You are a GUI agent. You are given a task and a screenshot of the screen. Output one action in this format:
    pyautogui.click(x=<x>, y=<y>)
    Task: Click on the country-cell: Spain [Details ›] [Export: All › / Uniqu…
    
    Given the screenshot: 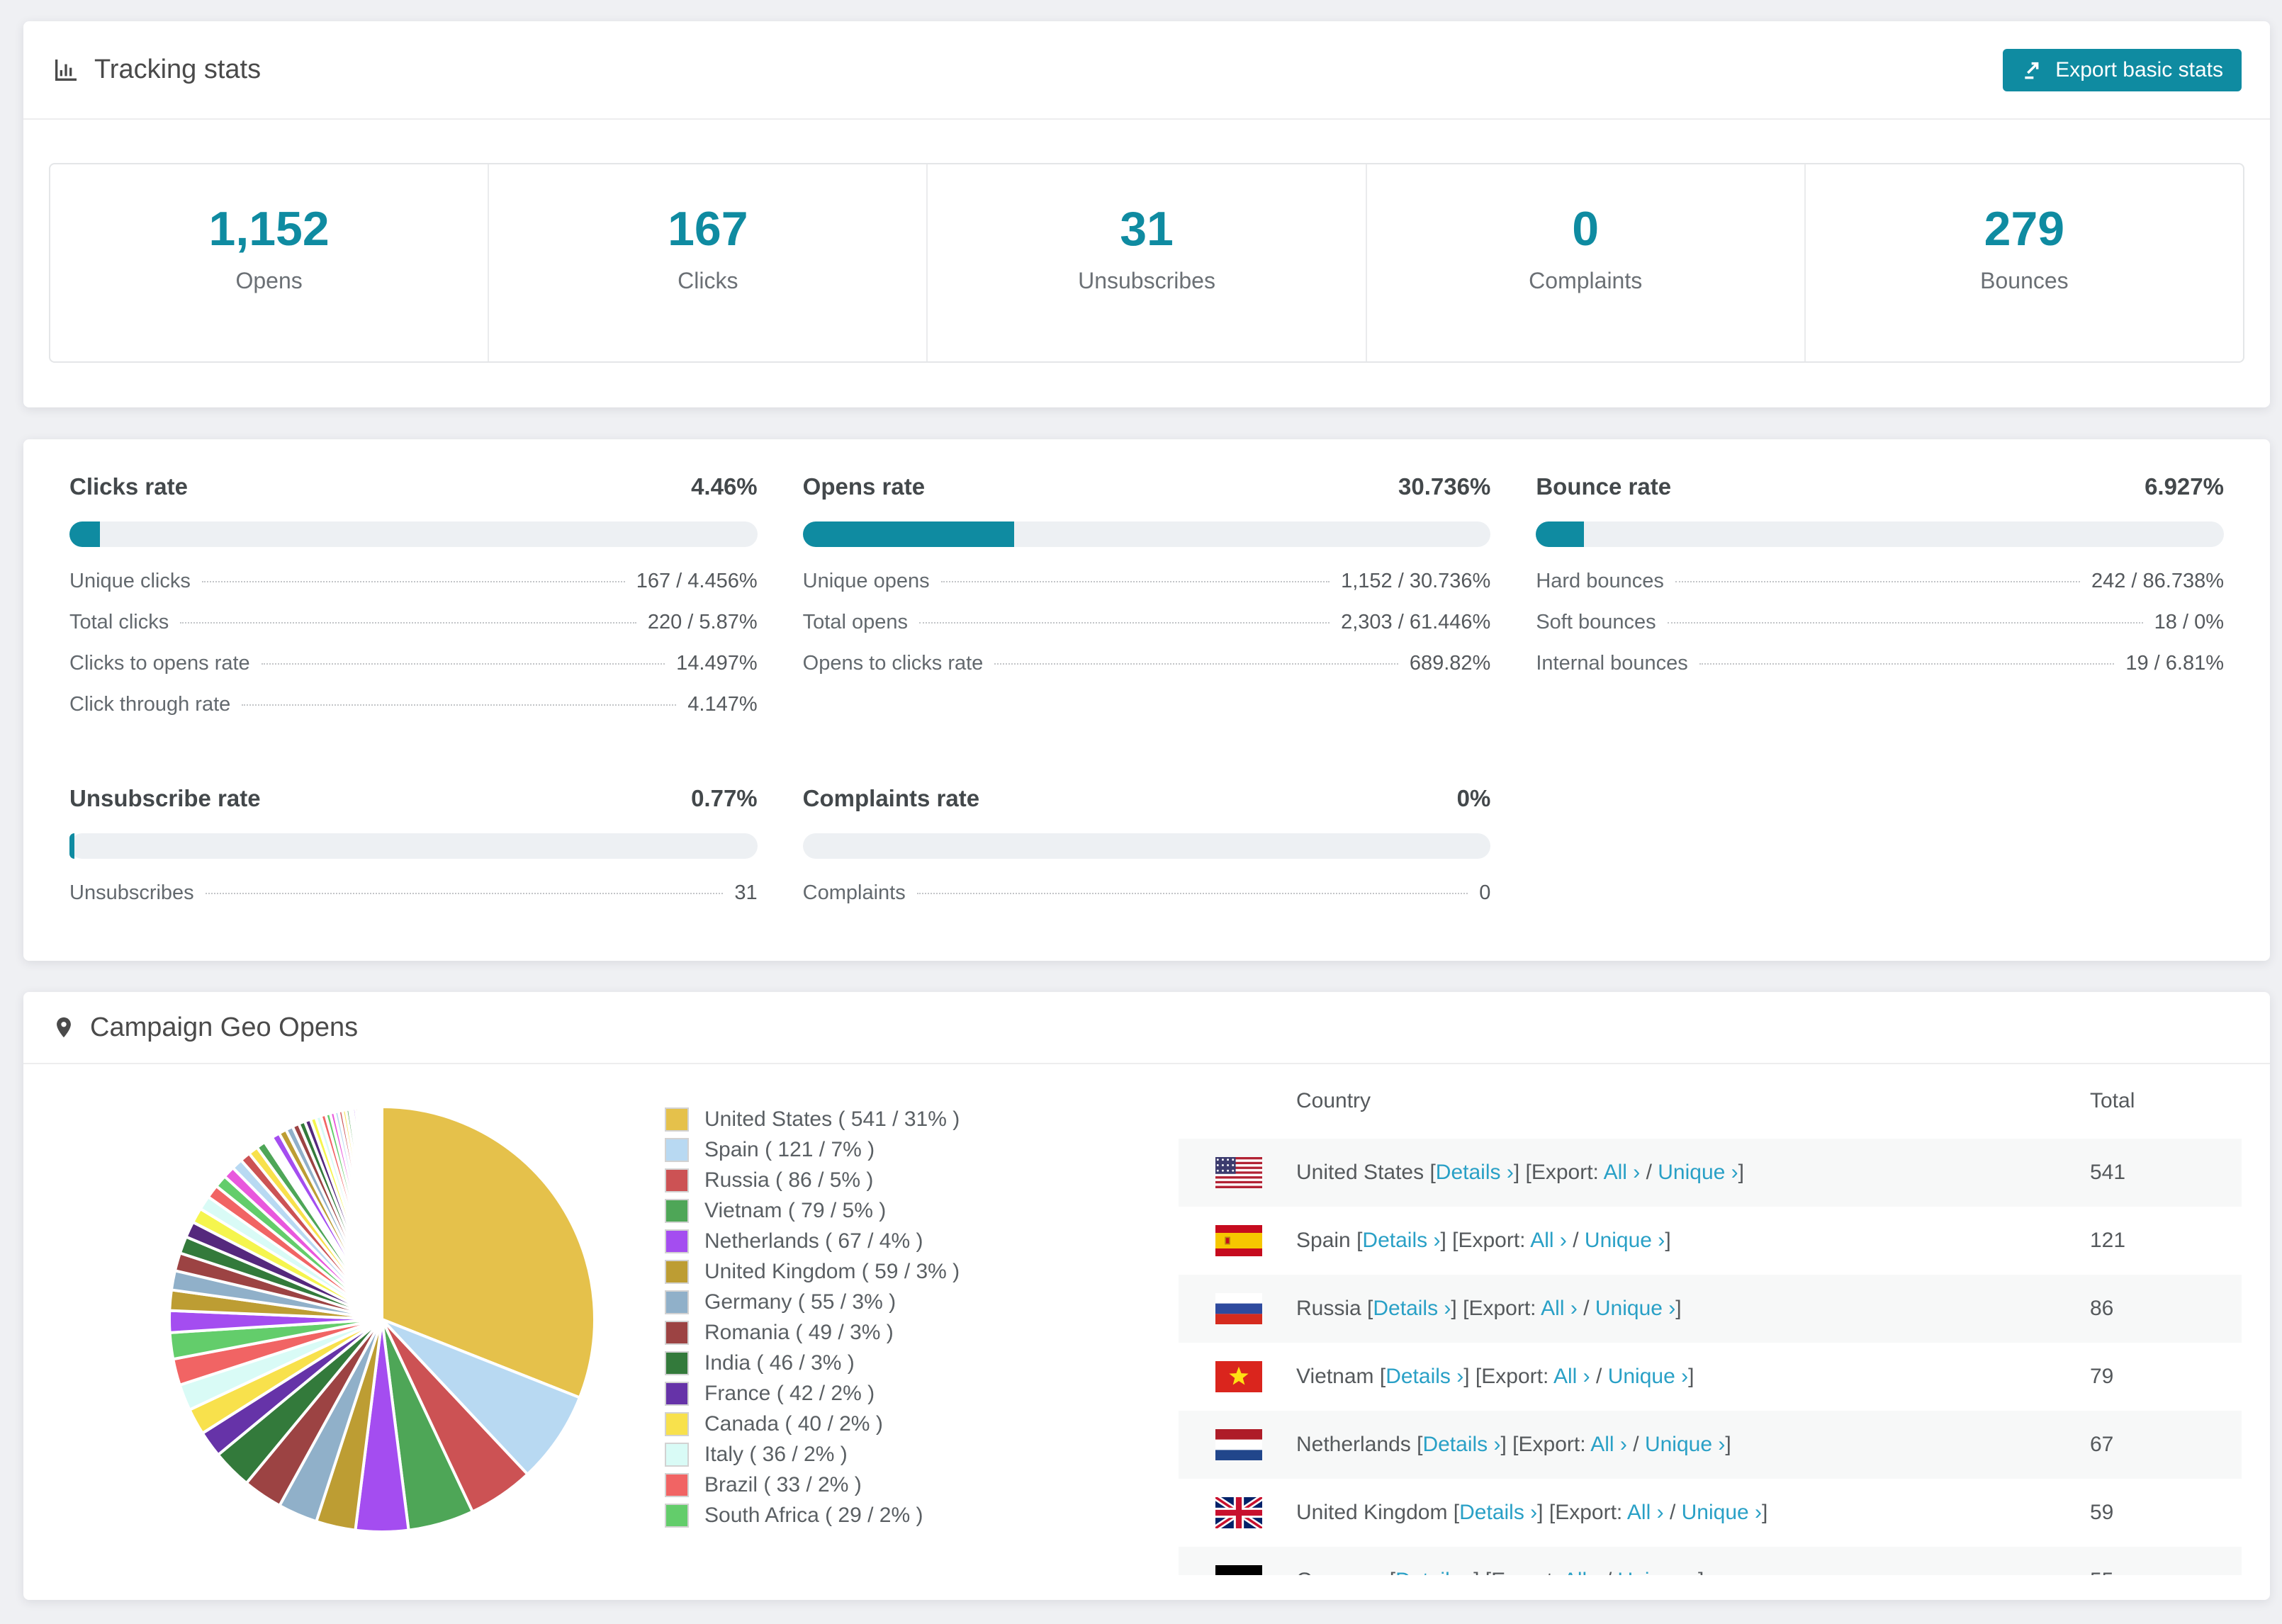 What is the action you would take?
    pyautogui.click(x=1483, y=1241)
    